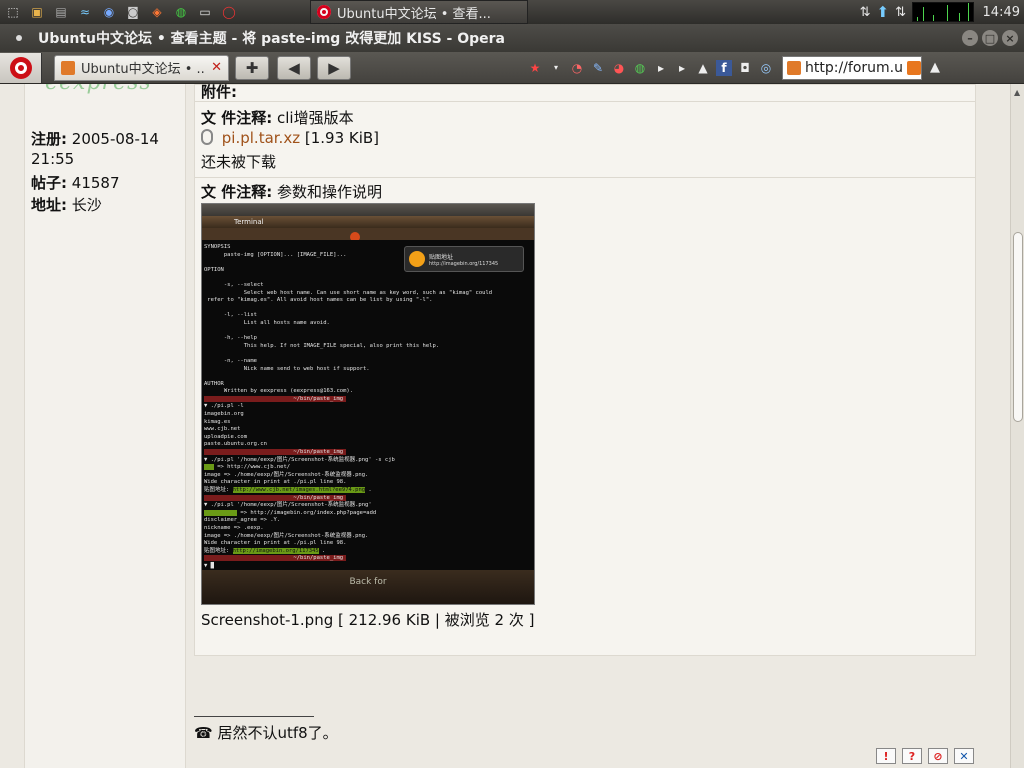  Describe the element at coordinates (237, 118) in the screenshot. I see `attachment1-comment-label: 文 件注释:` at that location.